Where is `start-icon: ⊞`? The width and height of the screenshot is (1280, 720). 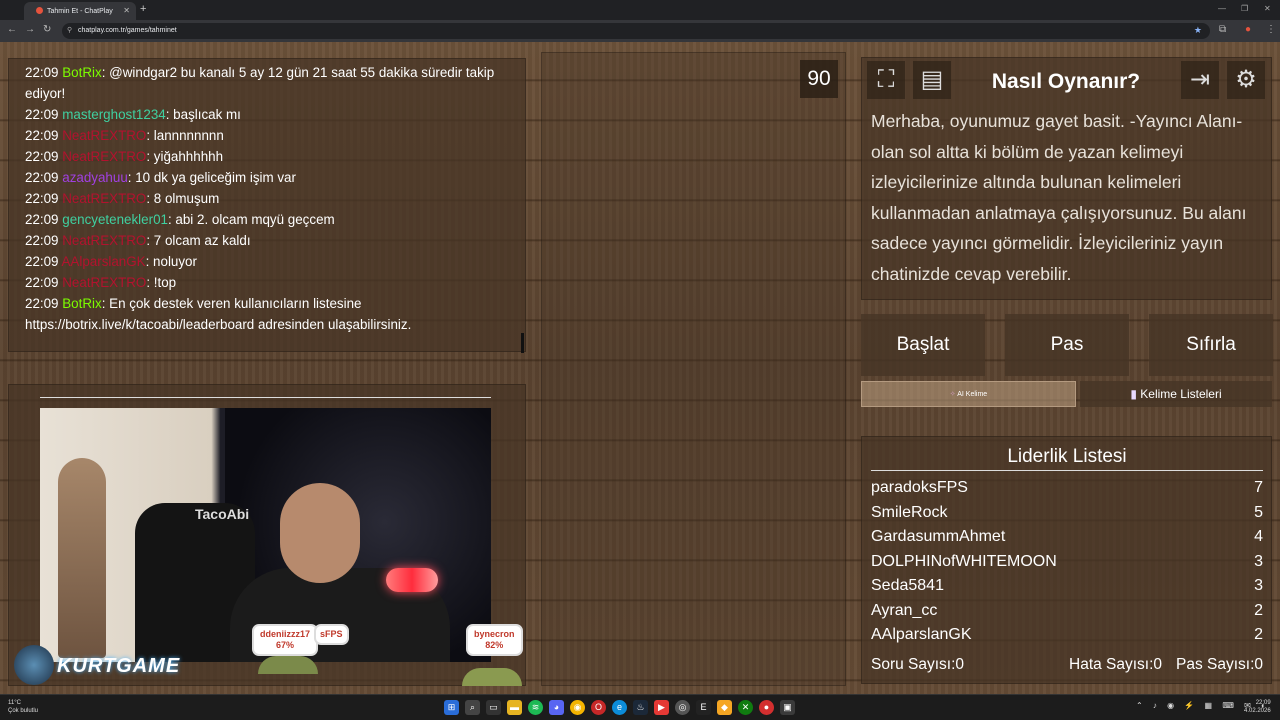 start-icon: ⊞ is located at coordinates (451, 707).